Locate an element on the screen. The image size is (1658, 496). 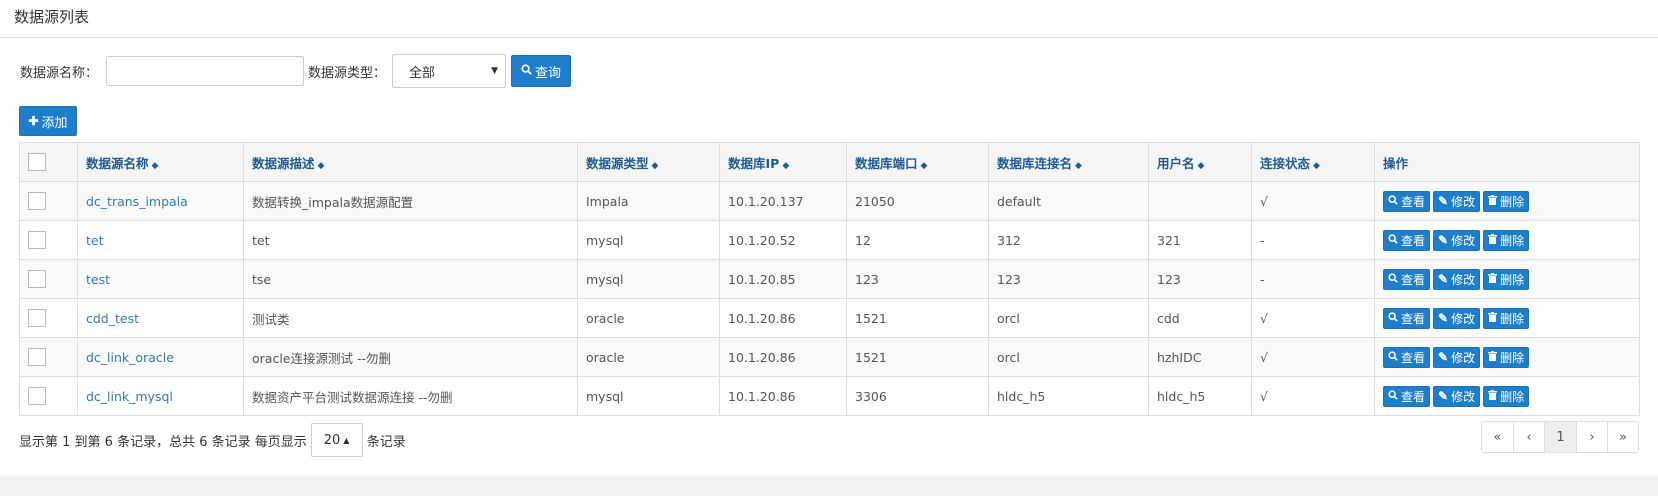
cell-port: 123 is located at coordinates (917, 279).